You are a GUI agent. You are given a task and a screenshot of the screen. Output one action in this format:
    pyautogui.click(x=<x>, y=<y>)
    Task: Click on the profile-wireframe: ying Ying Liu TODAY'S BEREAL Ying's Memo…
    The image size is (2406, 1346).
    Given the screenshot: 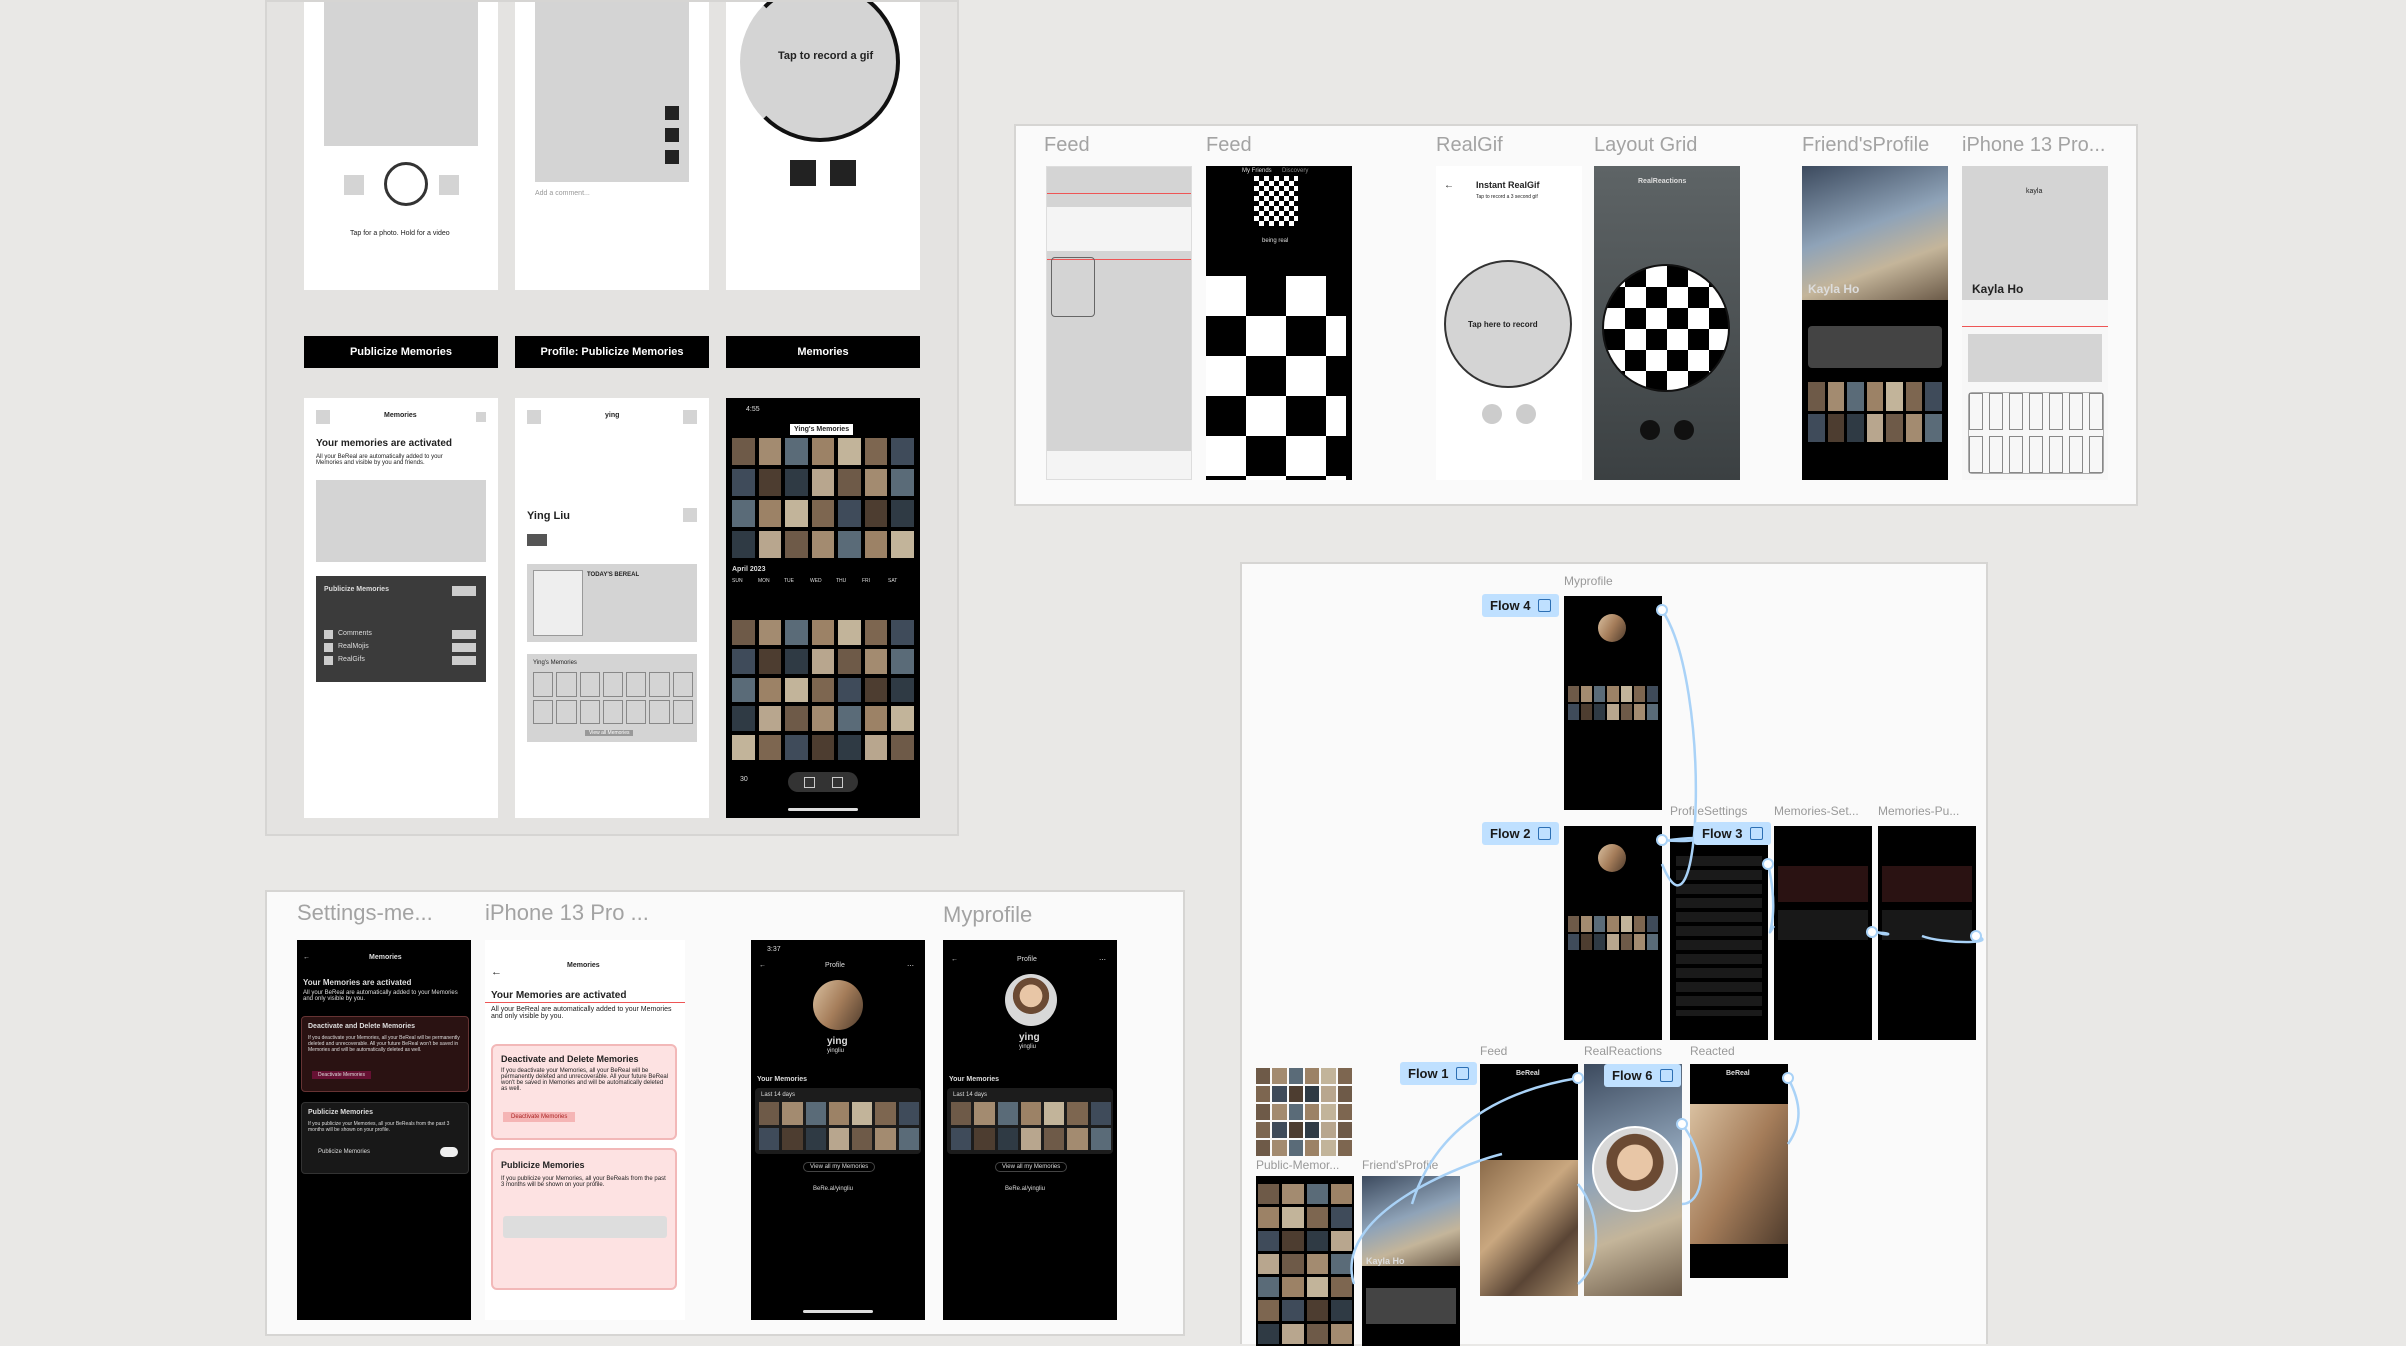 What is the action you would take?
    pyautogui.click(x=612, y=608)
    